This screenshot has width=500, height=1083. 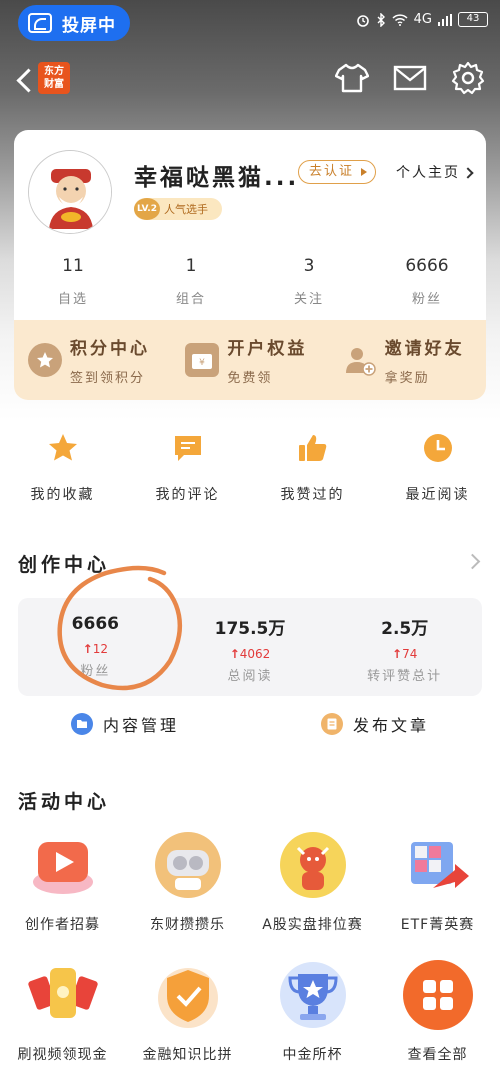 I want to click on level-icon: LV.2, so click(x=147, y=209).